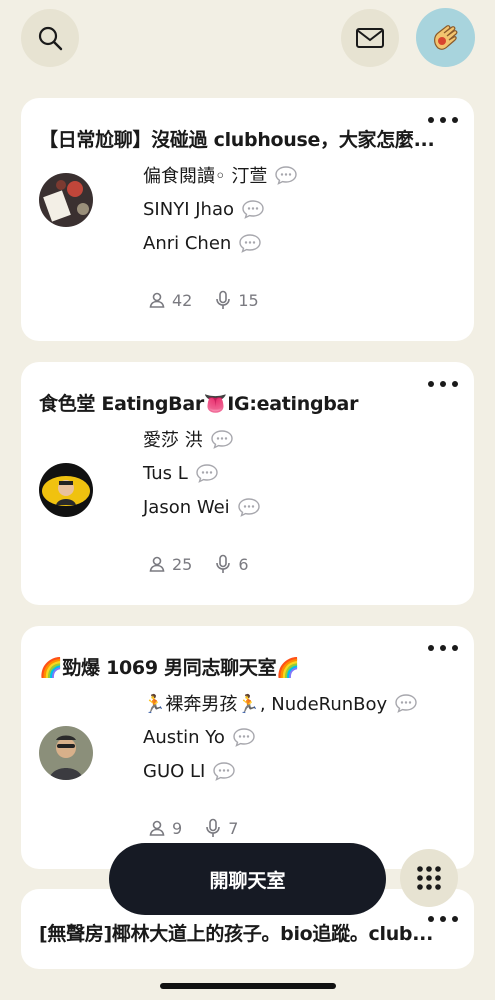 This screenshot has width=495, height=1000. What do you see at coordinates (247, 37) in the screenshot?
I see `top-bar` at bounding box center [247, 37].